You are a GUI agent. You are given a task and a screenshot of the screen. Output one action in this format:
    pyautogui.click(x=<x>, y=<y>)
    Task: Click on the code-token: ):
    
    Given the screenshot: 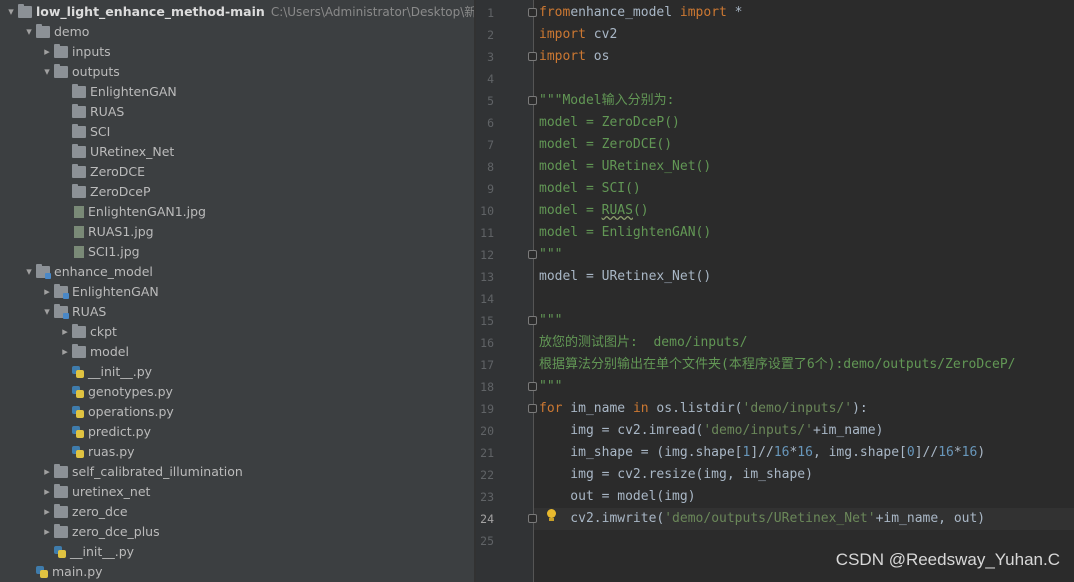 What is the action you would take?
    pyautogui.click(x=860, y=408)
    